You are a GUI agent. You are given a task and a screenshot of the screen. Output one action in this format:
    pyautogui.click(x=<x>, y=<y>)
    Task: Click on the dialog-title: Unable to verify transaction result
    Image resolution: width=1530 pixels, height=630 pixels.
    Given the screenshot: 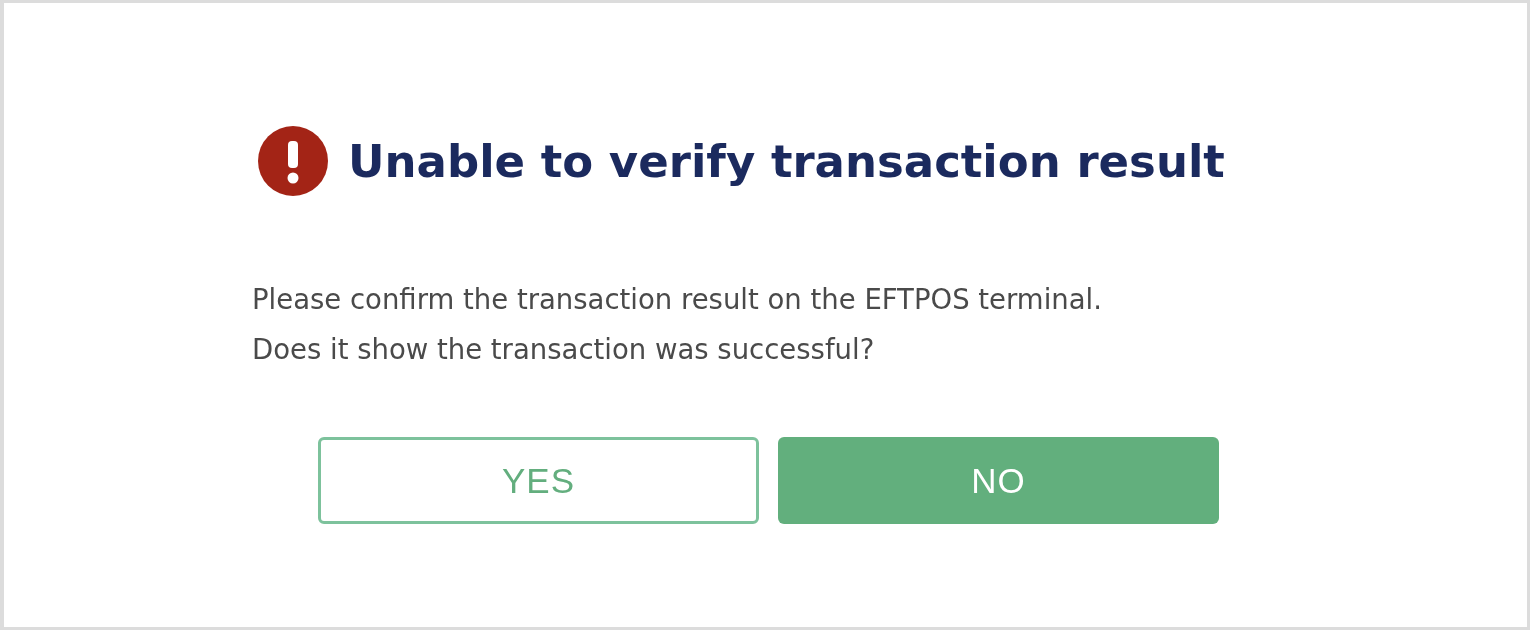 What is the action you would take?
    pyautogui.click(x=786, y=161)
    